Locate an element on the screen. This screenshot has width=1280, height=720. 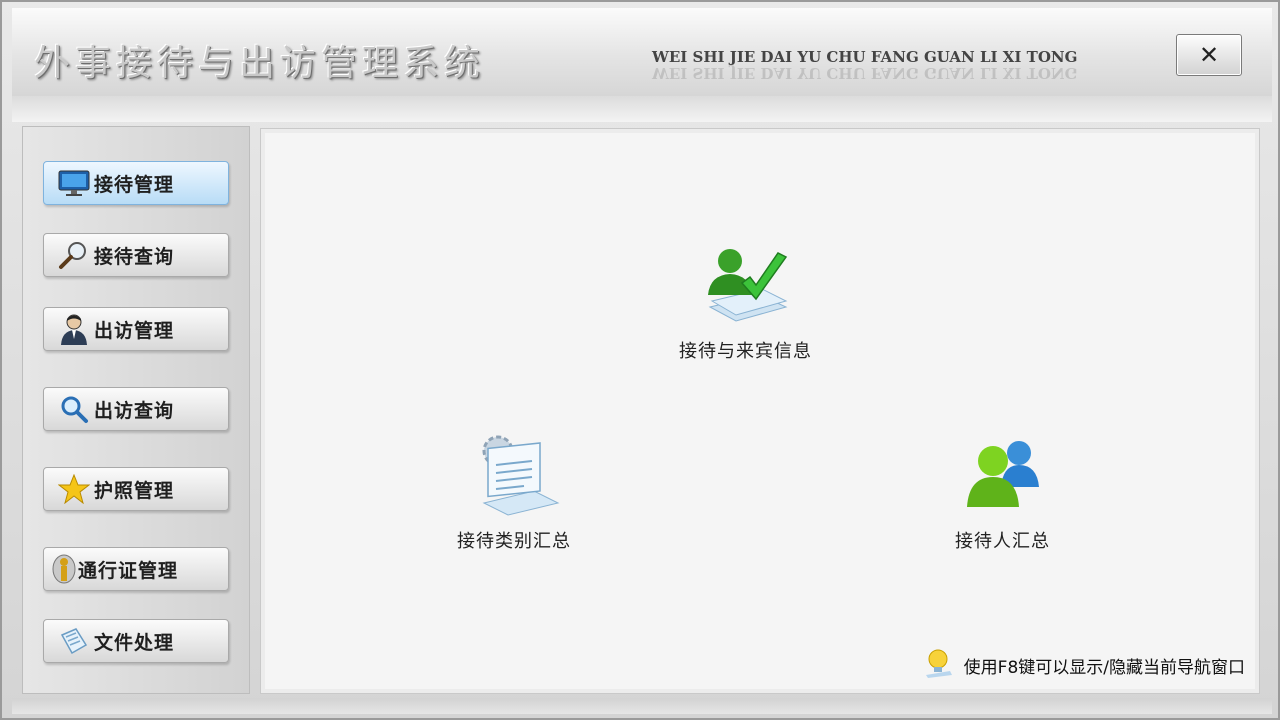
tile-receptionist-summary: 接待人汇总 is located at coordinates (1002, 495).